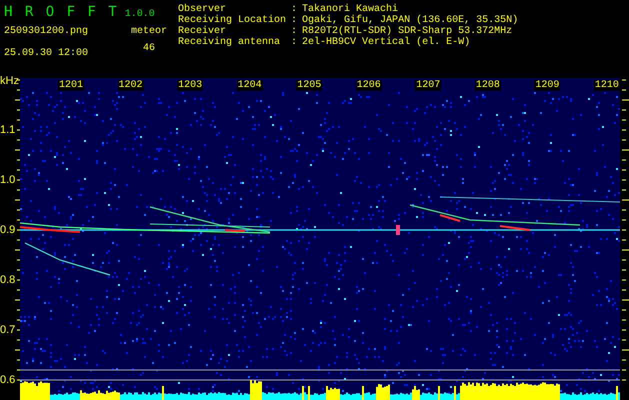 The width and height of the screenshot is (629, 400). What do you see at coordinates (71, 85) in the screenshot?
I see `time-label: 1201` at bounding box center [71, 85].